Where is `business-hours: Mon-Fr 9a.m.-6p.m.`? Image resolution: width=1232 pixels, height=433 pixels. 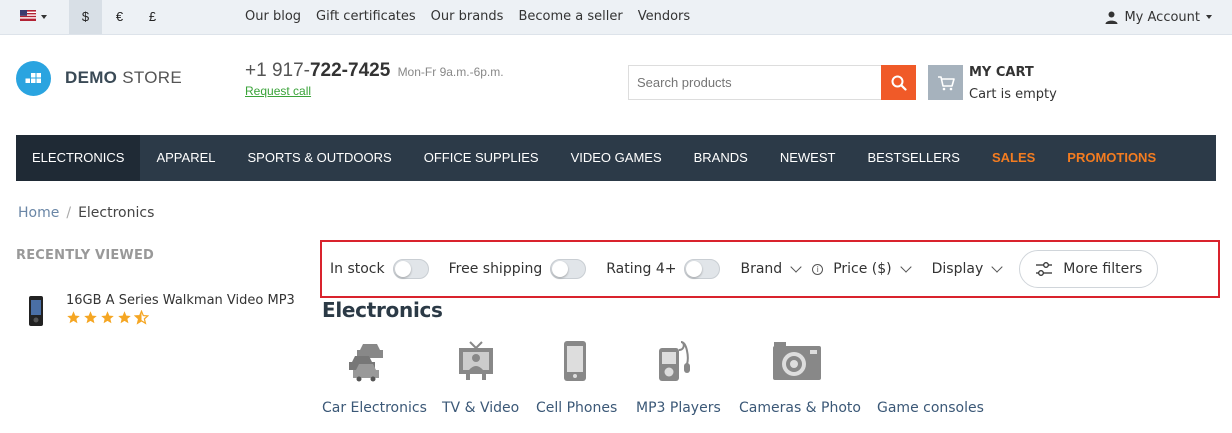
business-hours: Mon-Fr 9a.m.-6p.m. is located at coordinates (450, 72).